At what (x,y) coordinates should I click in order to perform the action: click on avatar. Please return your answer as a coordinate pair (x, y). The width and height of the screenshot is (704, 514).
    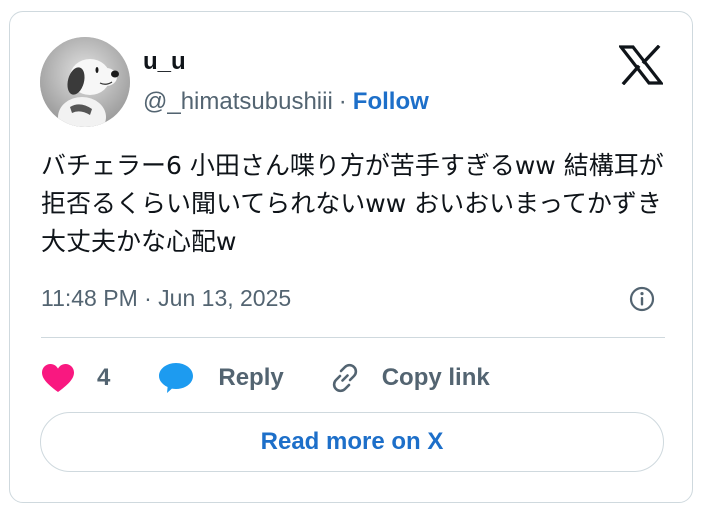
    Looking at the image, I should click on (85, 82).